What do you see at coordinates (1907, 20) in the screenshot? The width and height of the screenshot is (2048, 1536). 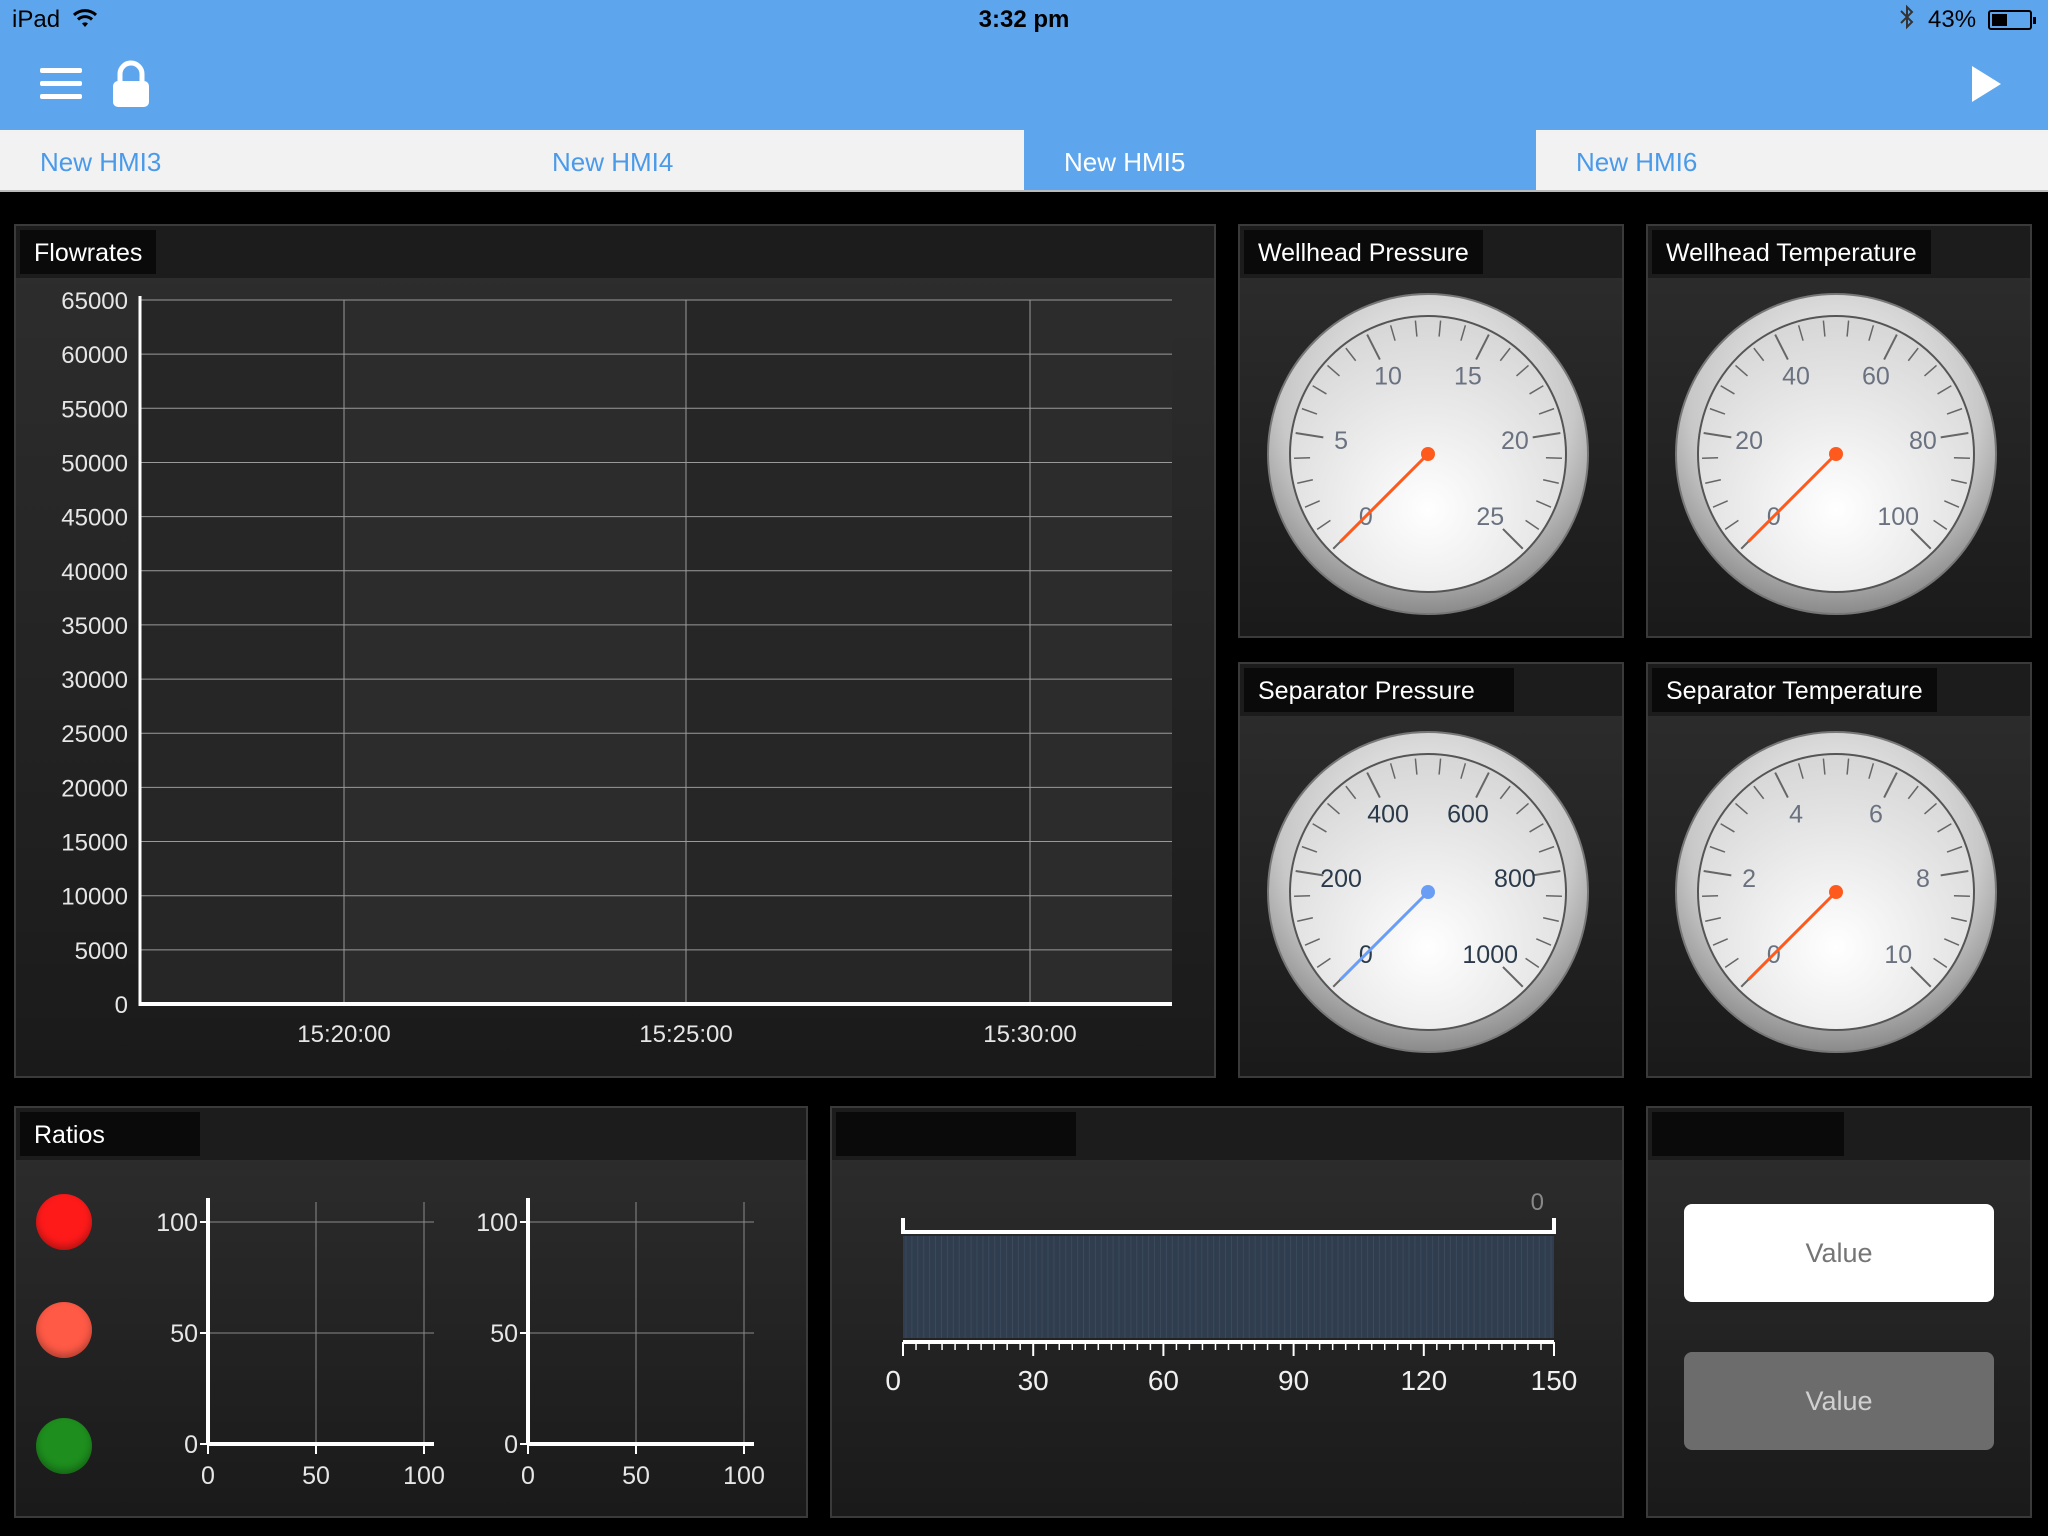 I see `bluetooth-icon` at bounding box center [1907, 20].